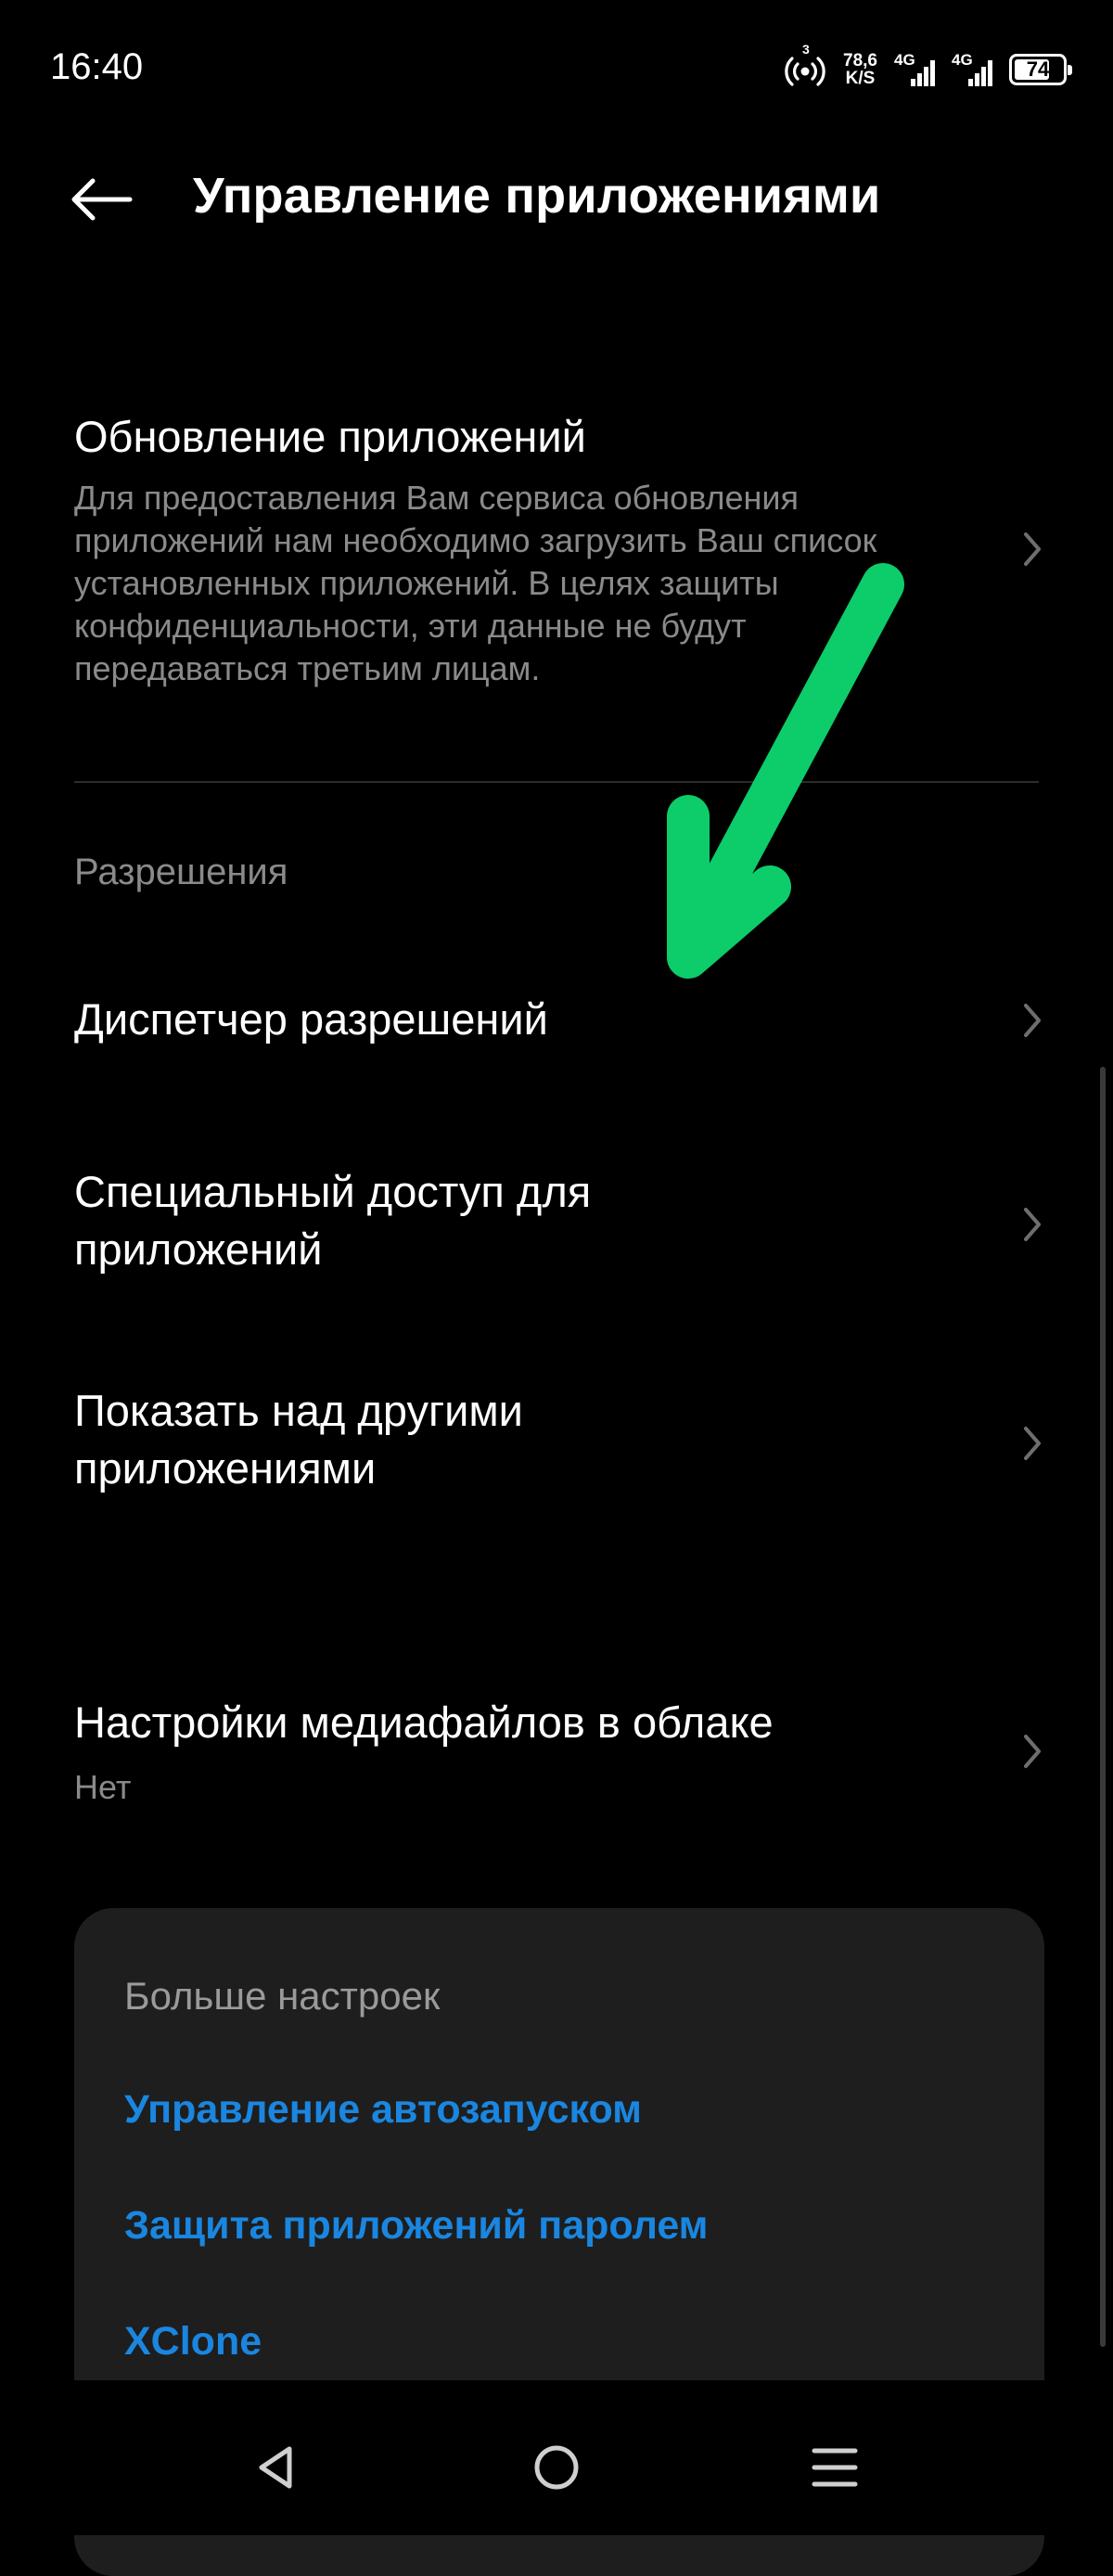 The width and height of the screenshot is (1113, 2576). Describe the element at coordinates (311, 1019) in the screenshot. I see `permission-manager-title: Диспетчер разрешений` at that location.